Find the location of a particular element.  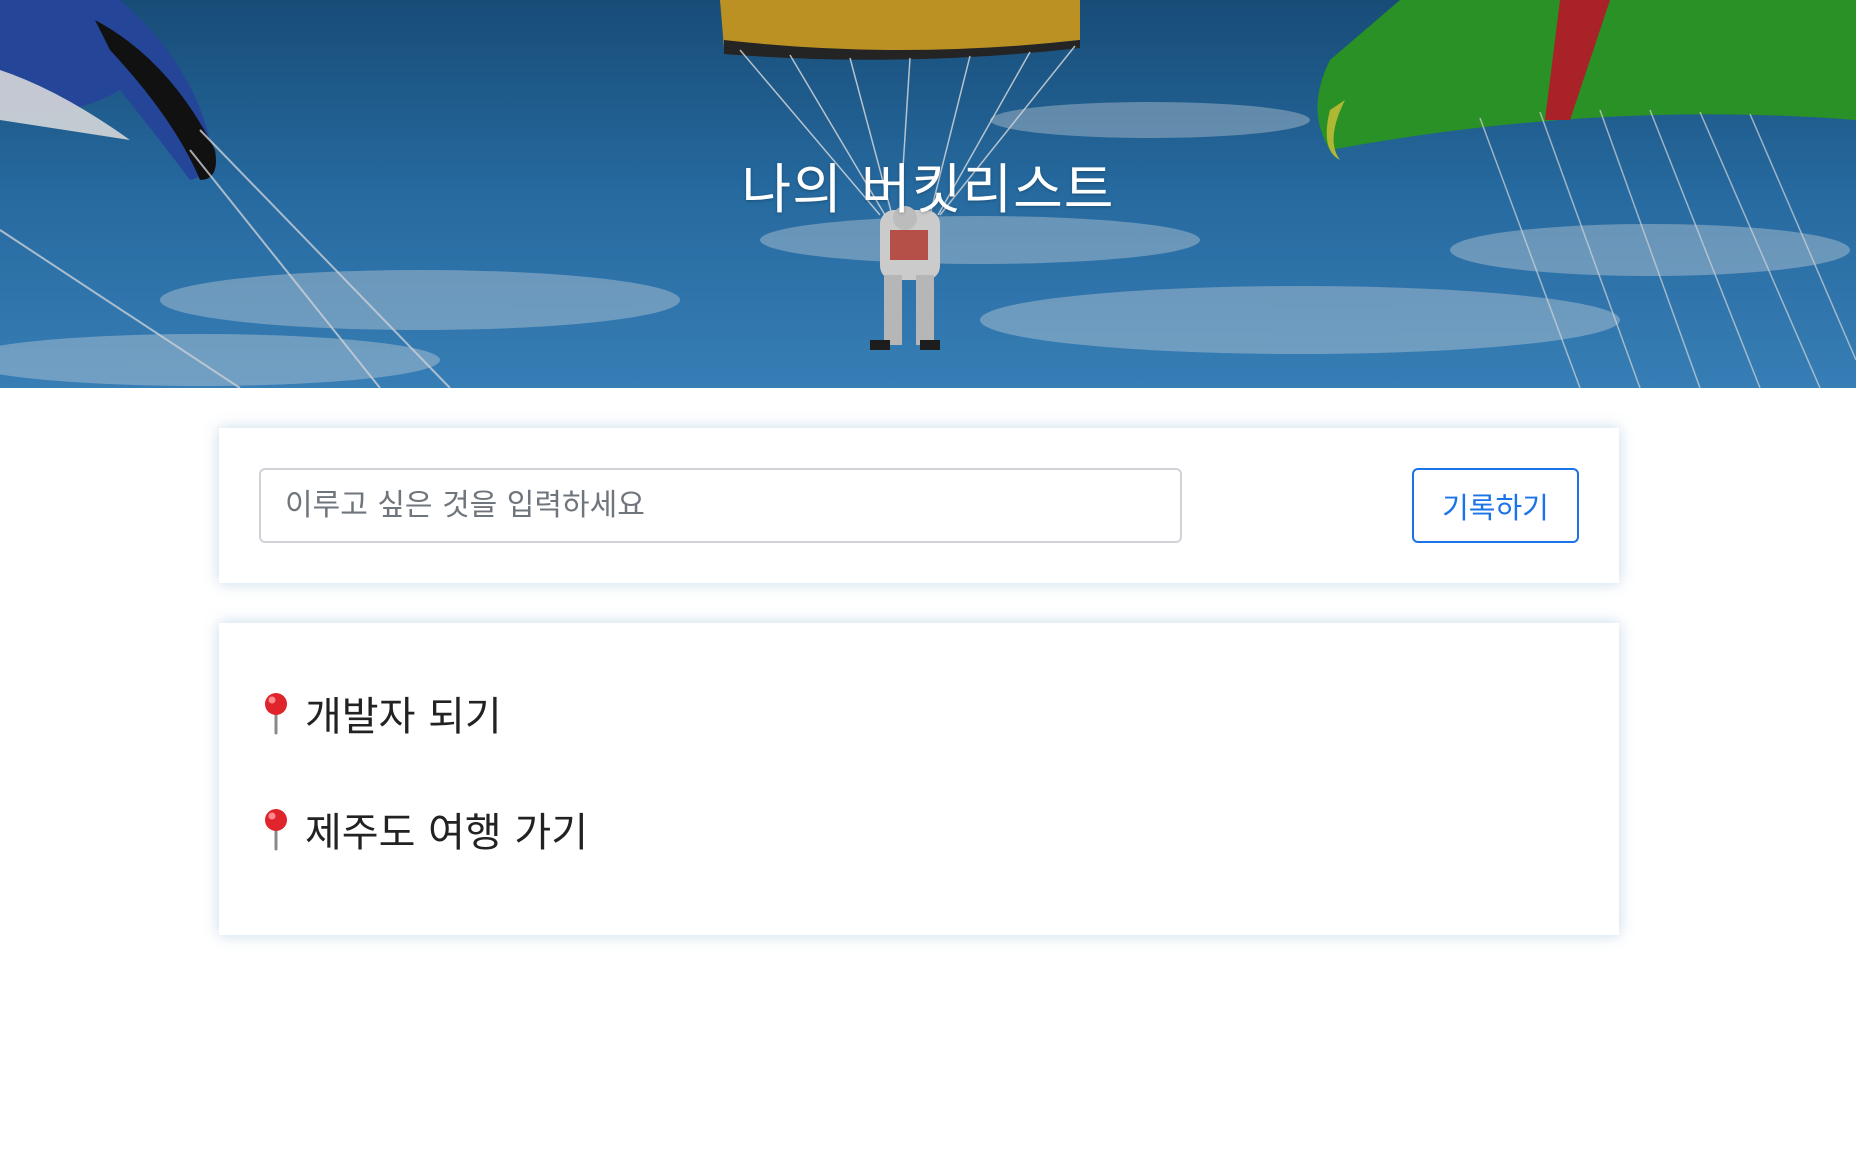

list-item: 제주도 여행 가기 is located at coordinates (423, 829).